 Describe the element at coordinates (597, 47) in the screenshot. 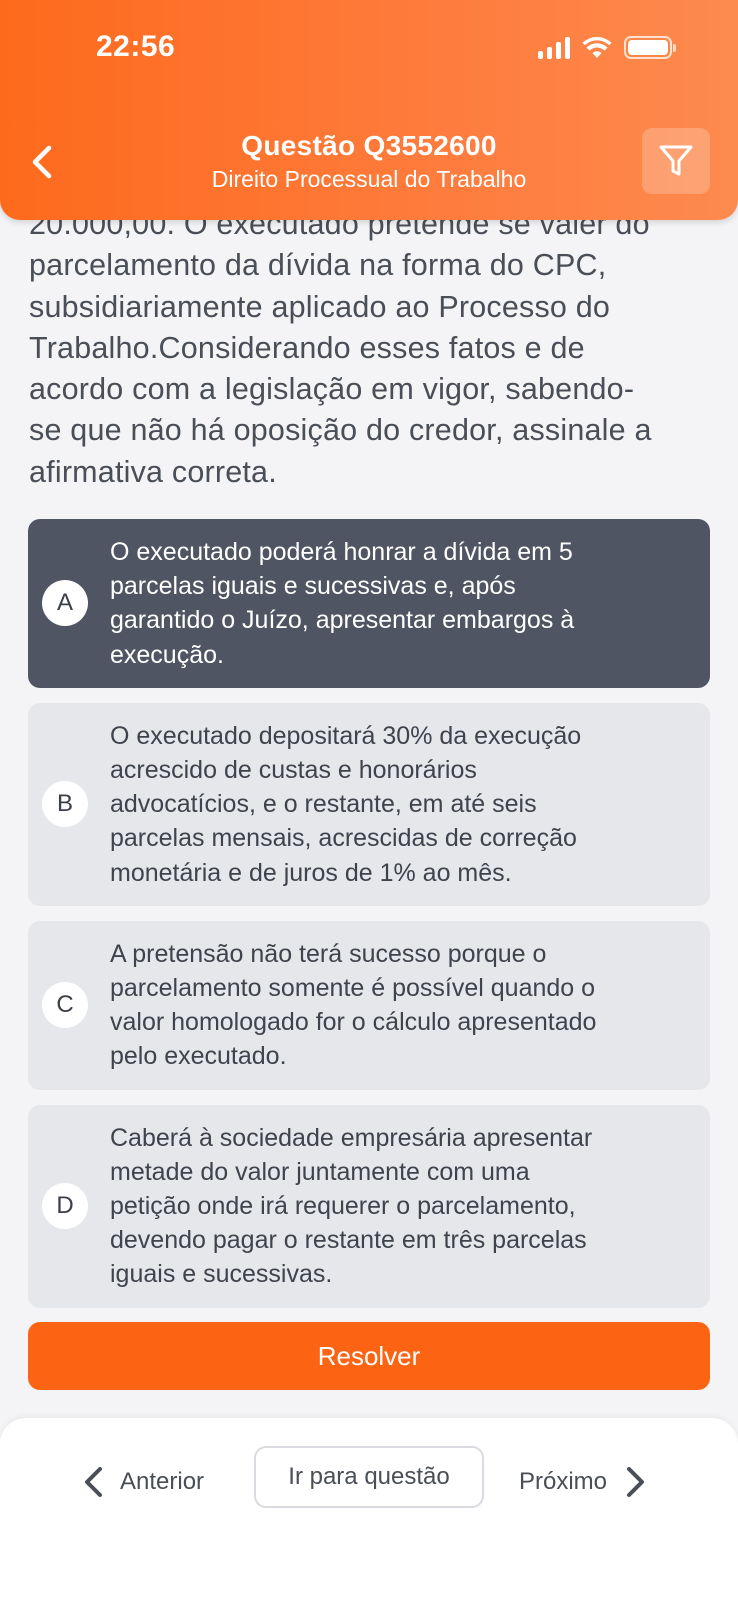

I see `wifi-icon` at that location.